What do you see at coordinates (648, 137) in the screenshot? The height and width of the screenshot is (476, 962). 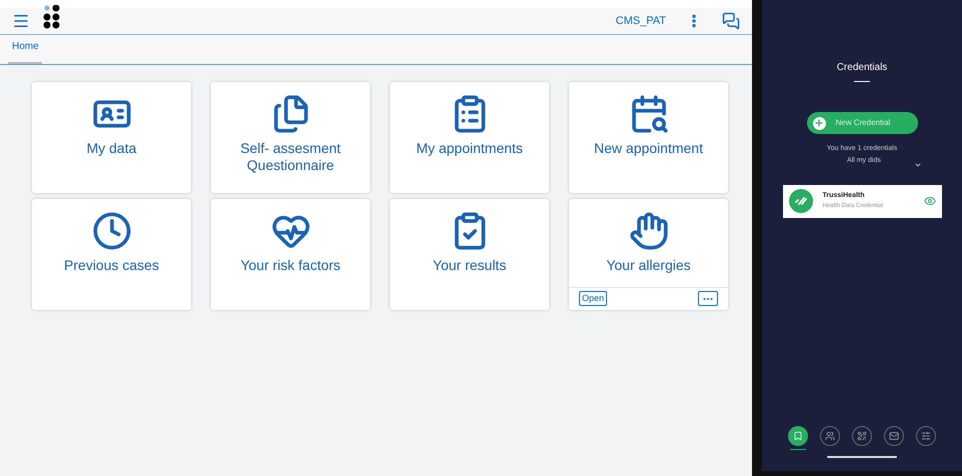 I see `app-tile: New appointment` at bounding box center [648, 137].